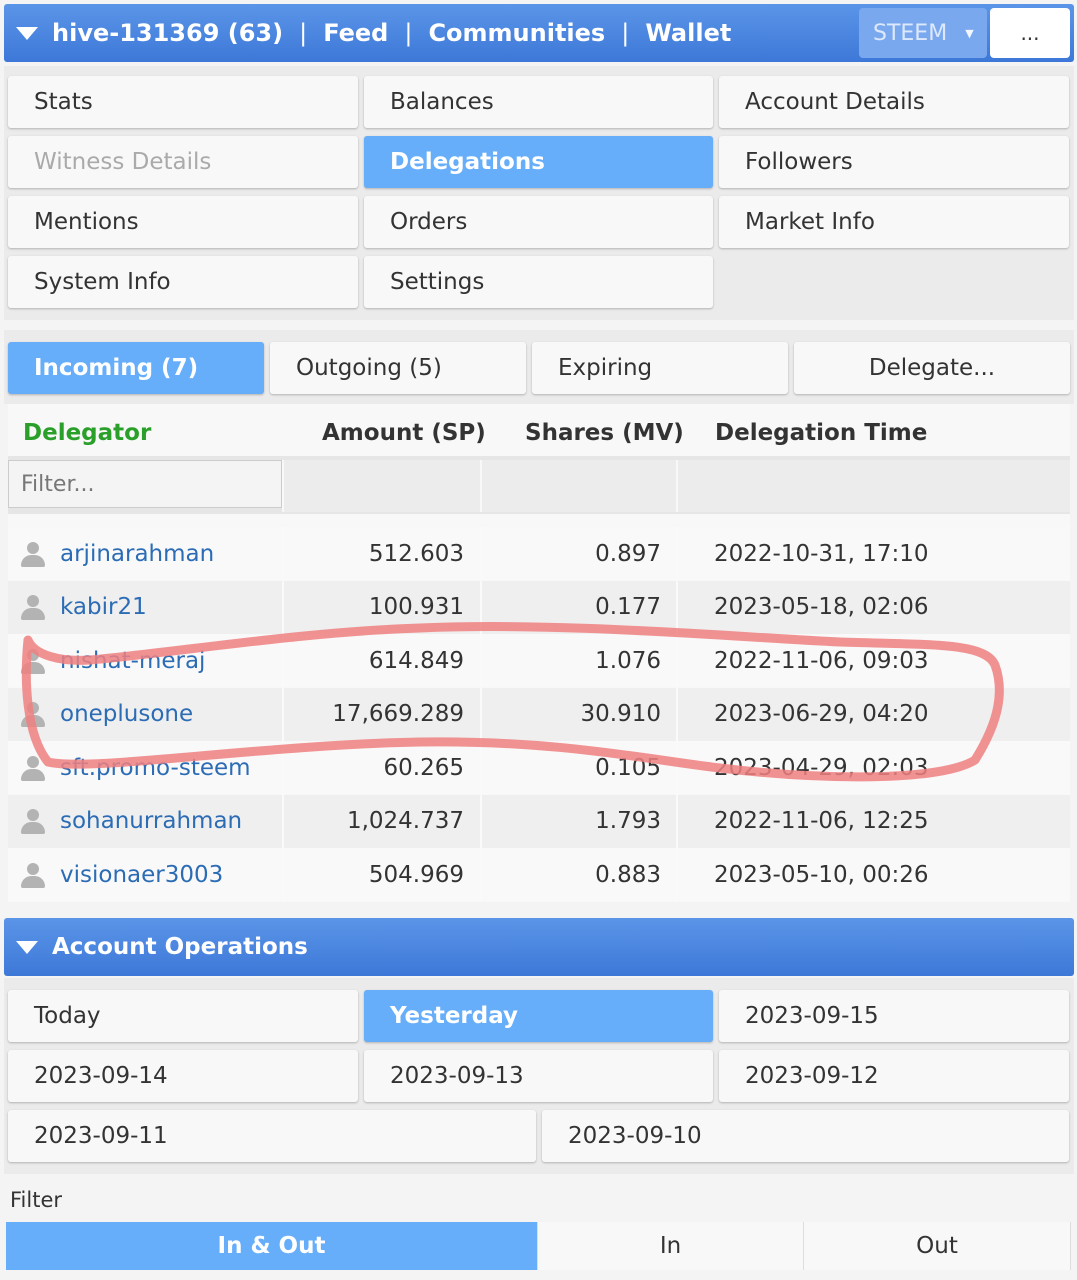 Image resolution: width=1077 pixels, height=1280 pixels. I want to click on account-link: hive-131369 (63), so click(167, 33).